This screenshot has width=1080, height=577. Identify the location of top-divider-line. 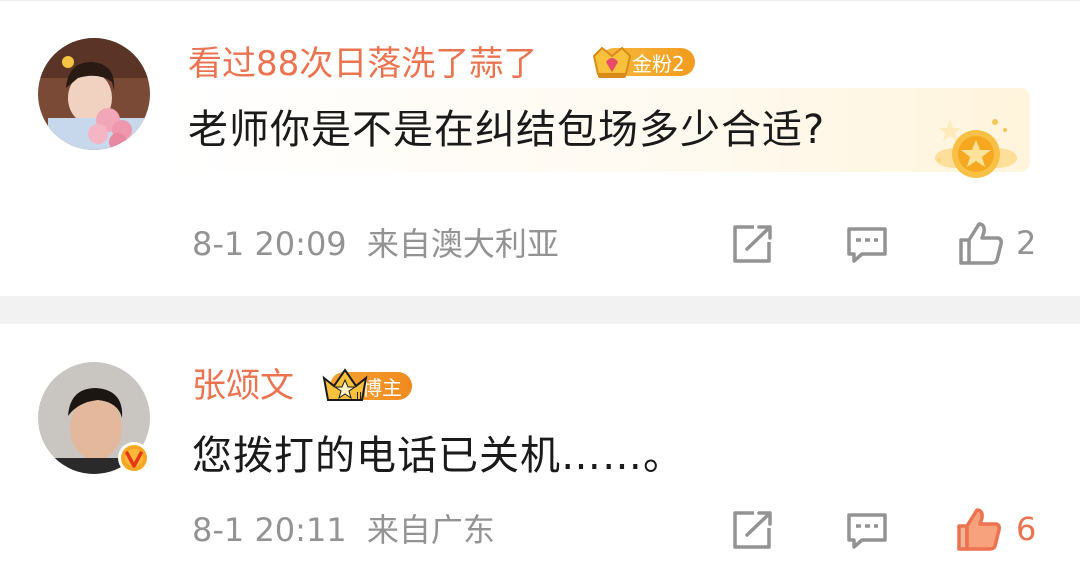
(540, 0).